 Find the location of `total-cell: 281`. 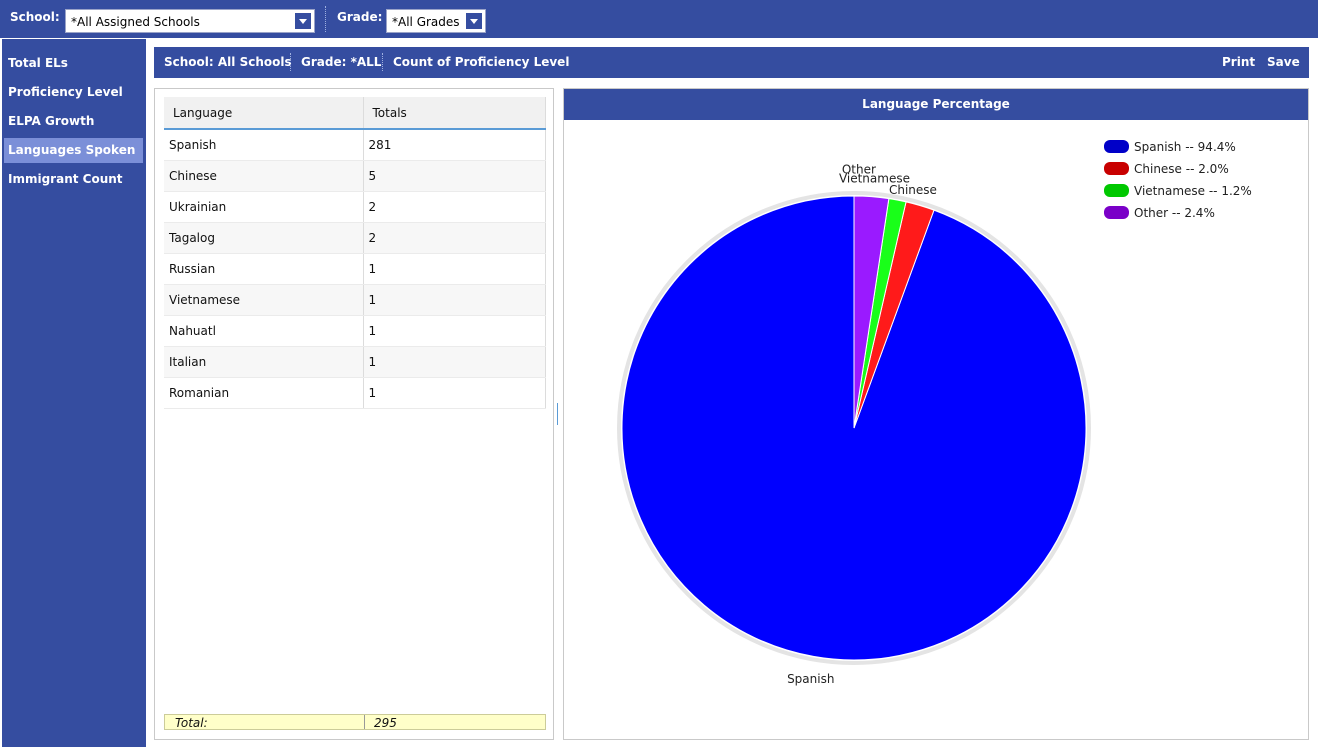

total-cell: 281 is located at coordinates (454, 145).